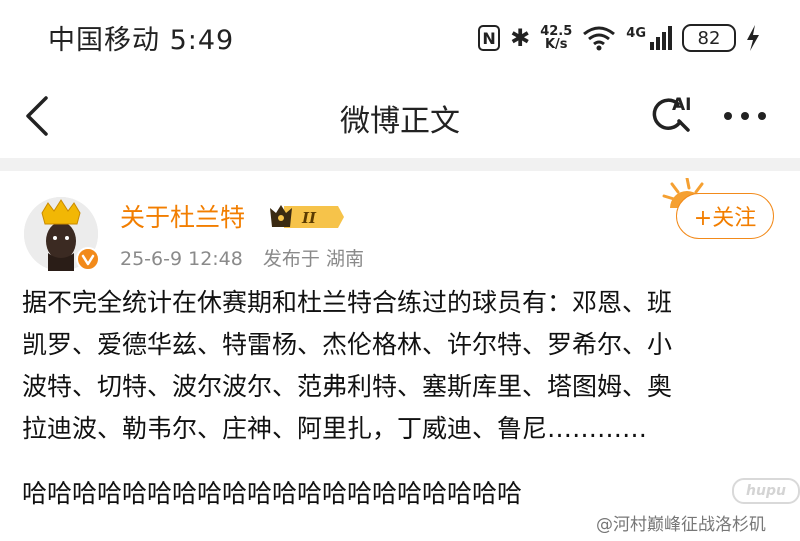 The height and width of the screenshot is (541, 800). Describe the element at coordinates (681, 525) in the screenshot. I see `credit-watermark: @河村巅峰征战洛杉矶` at that location.